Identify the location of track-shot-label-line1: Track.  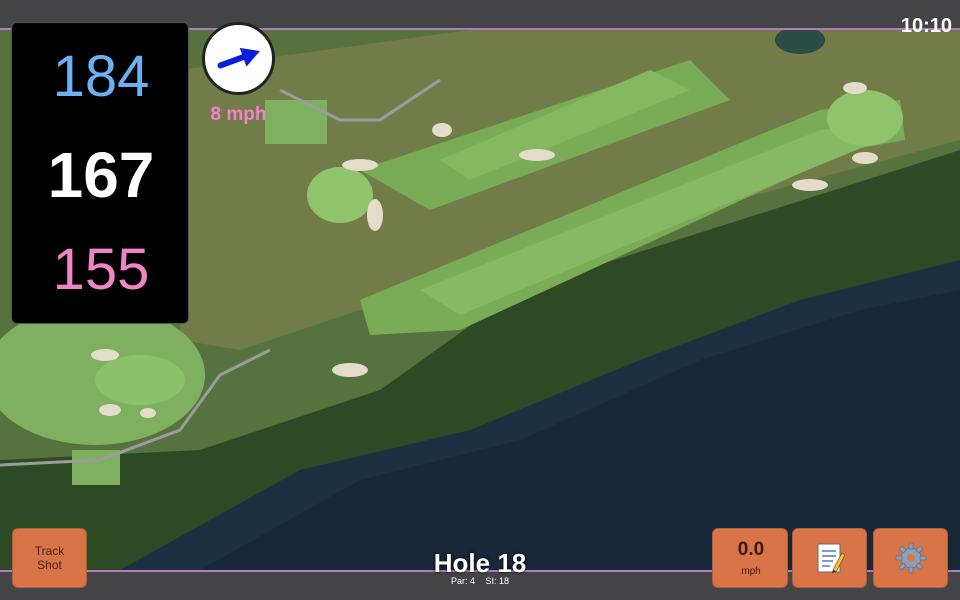
(49, 551).